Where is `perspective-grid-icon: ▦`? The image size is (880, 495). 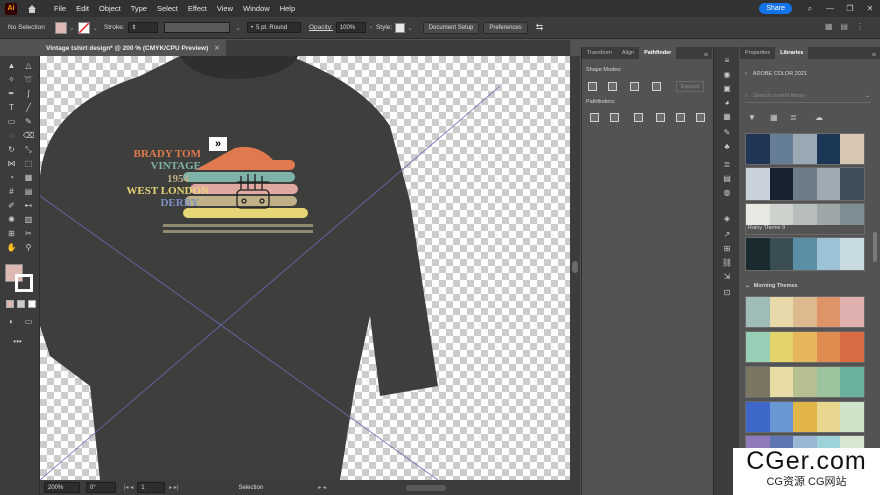
perspective-grid-icon: ▦ is located at coordinates (28, 177).